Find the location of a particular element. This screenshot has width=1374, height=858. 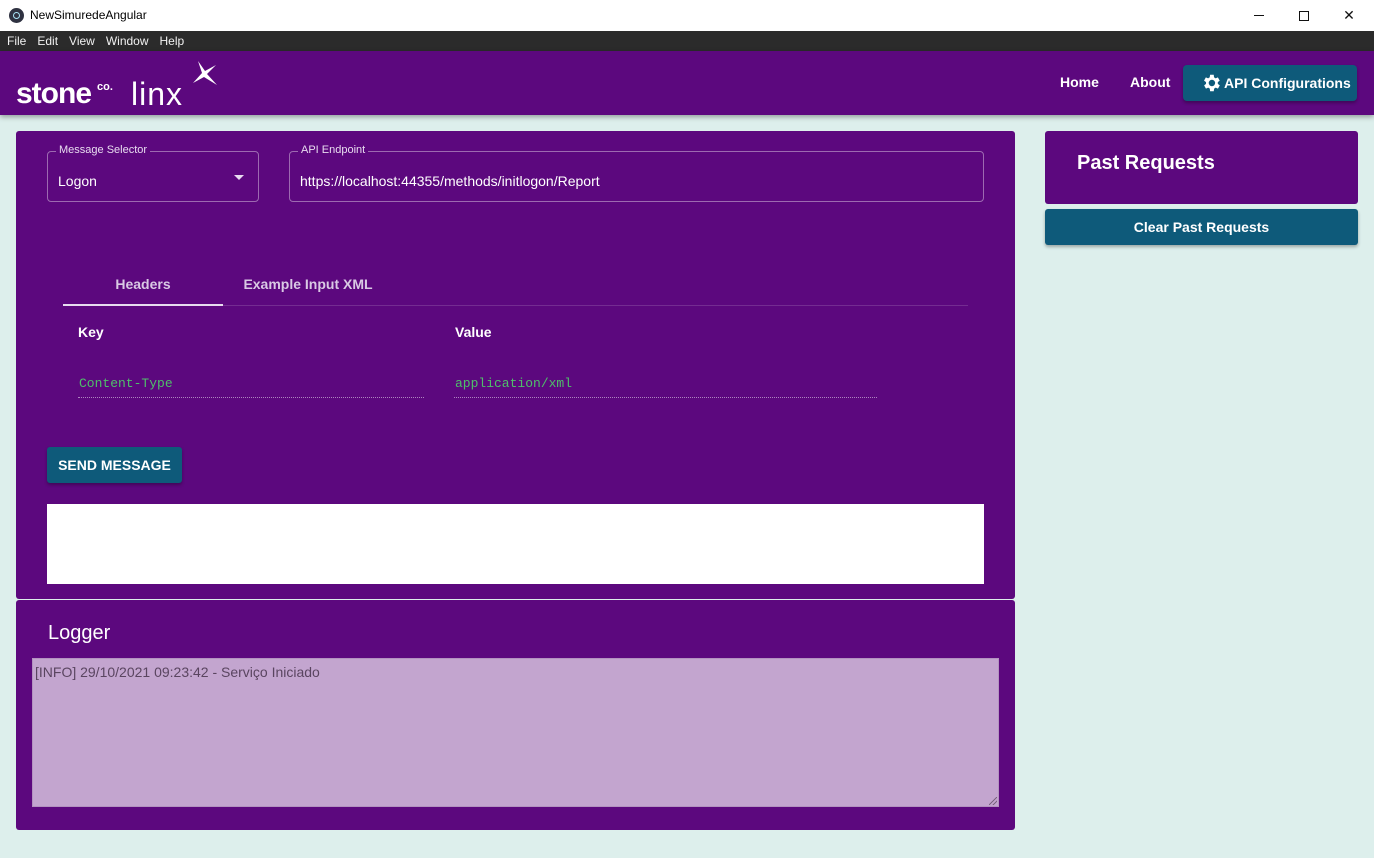

window-title: NewSimuredeAngular is located at coordinates (88, 15).